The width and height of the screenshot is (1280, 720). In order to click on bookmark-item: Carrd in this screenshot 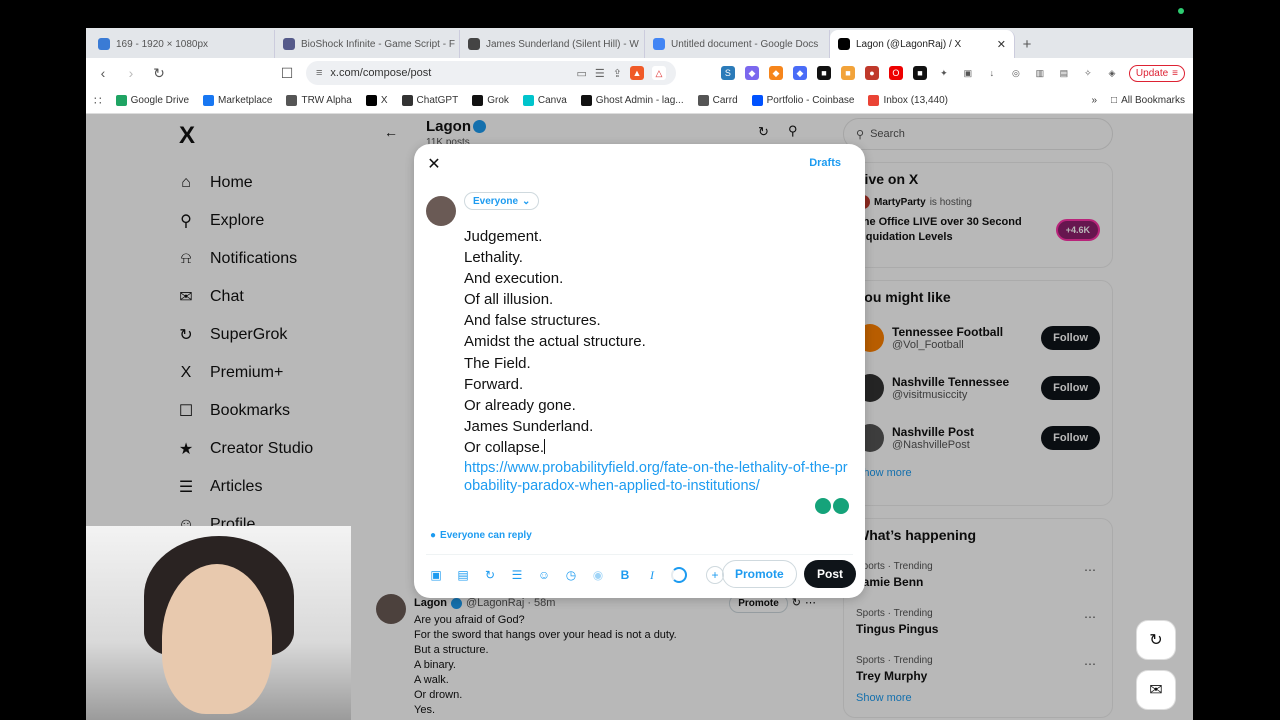, I will do `click(717, 100)`.